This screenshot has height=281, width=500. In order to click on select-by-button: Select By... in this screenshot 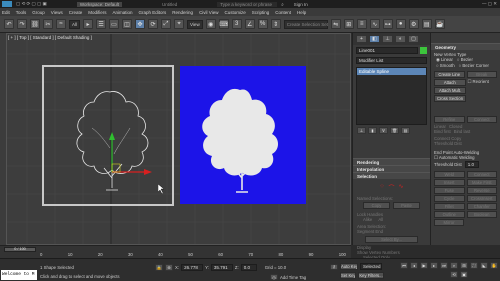, I will do `click(391, 239)`.